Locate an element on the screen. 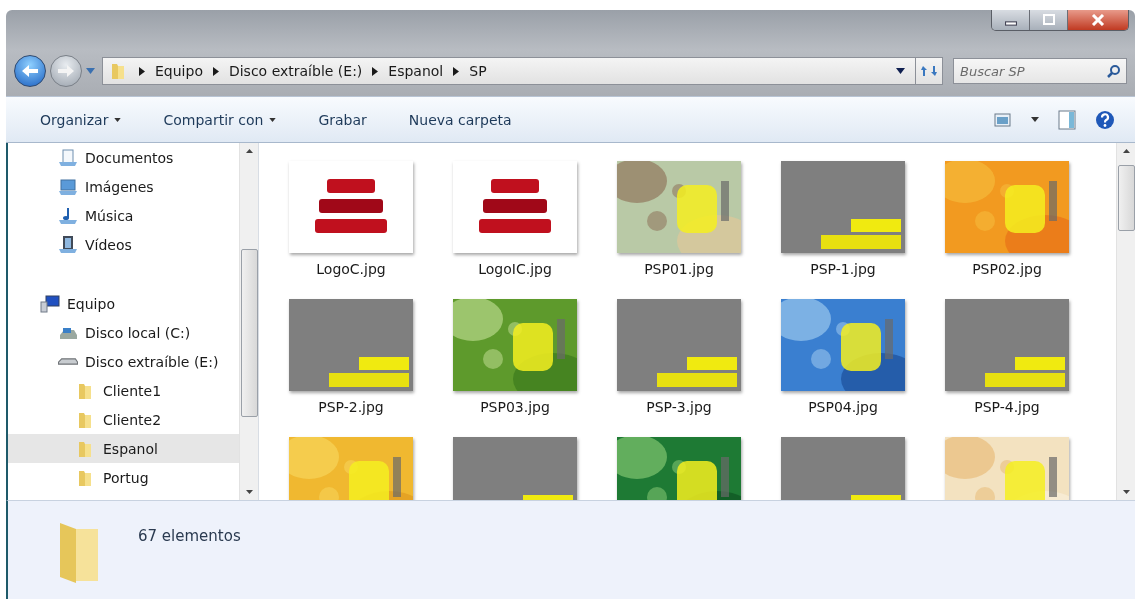 The height and width of the screenshot is (599, 1135). address-bar: Equipo Disco extraíble (E:) Espanol SP is located at coordinates (509, 71).